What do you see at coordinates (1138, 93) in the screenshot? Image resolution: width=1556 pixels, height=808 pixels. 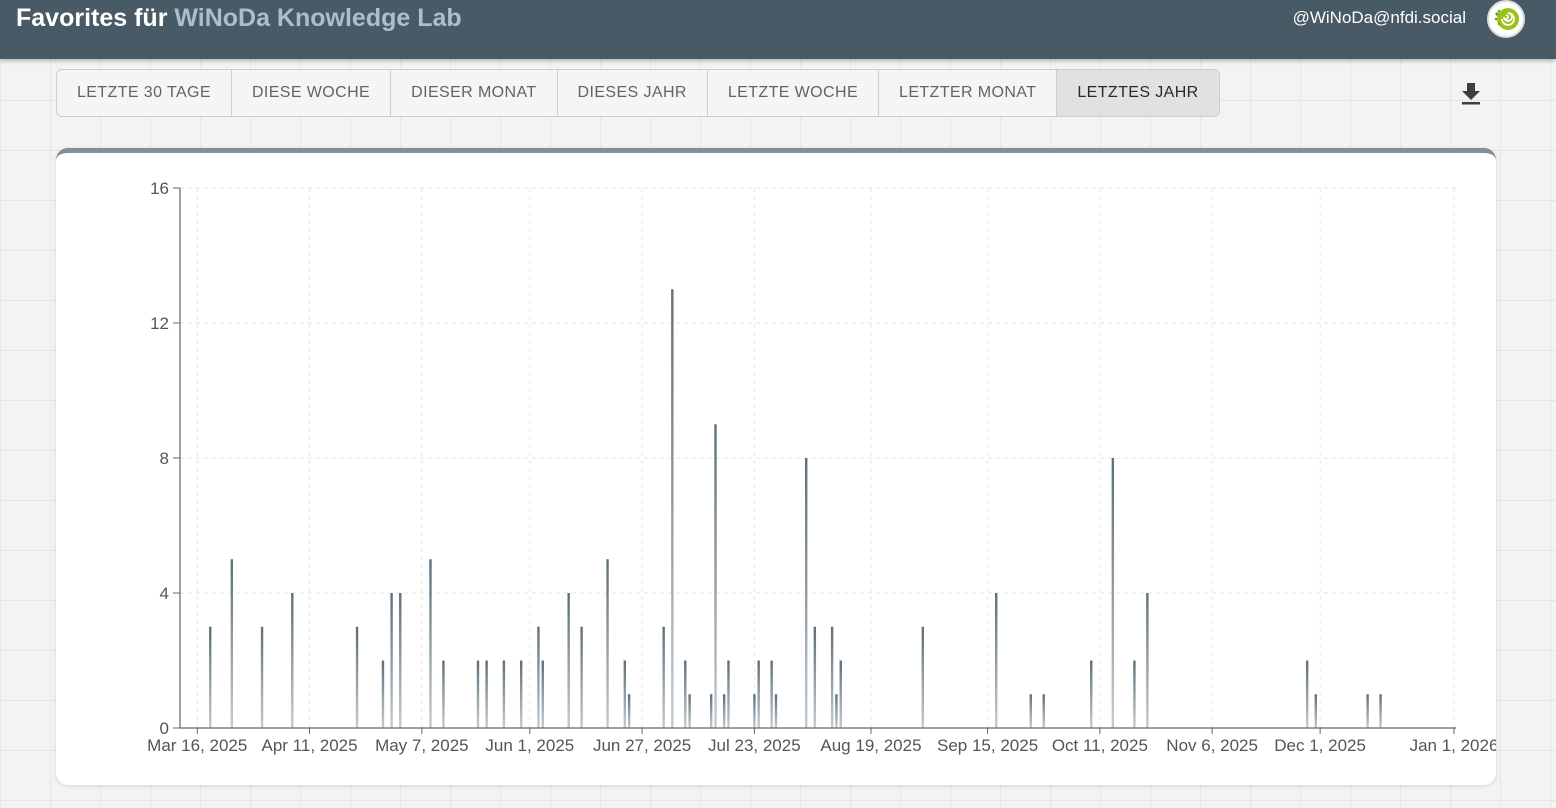 I see `tab-letztes-jahr: LETZTES JAHR` at bounding box center [1138, 93].